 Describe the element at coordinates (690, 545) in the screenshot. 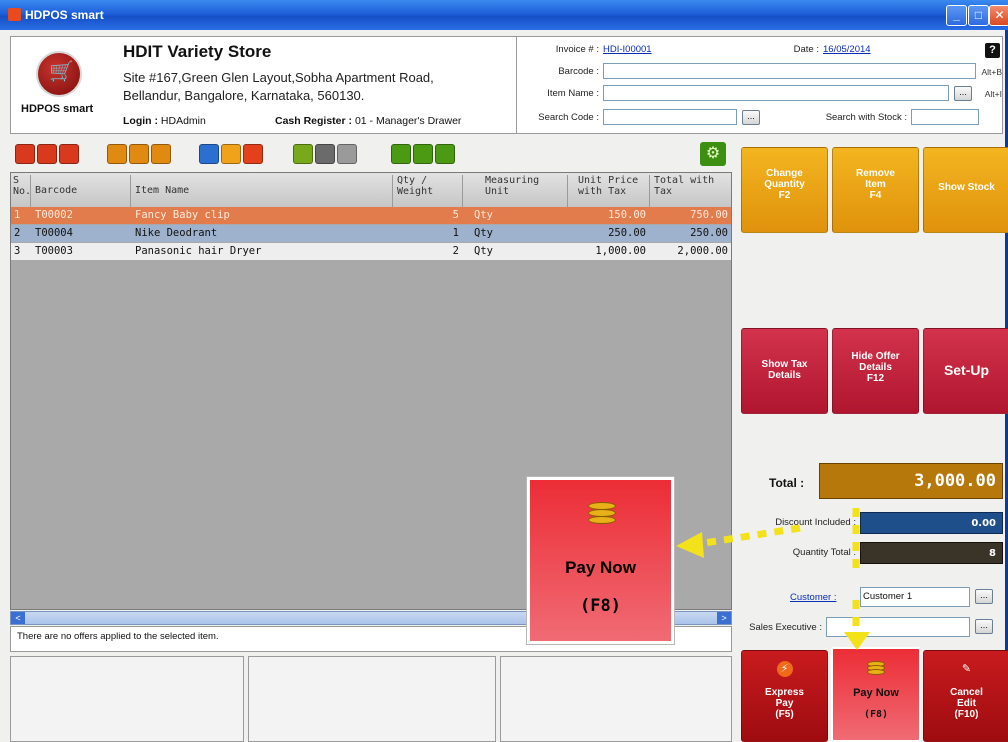

I see `arrow-head-left-icon` at that location.